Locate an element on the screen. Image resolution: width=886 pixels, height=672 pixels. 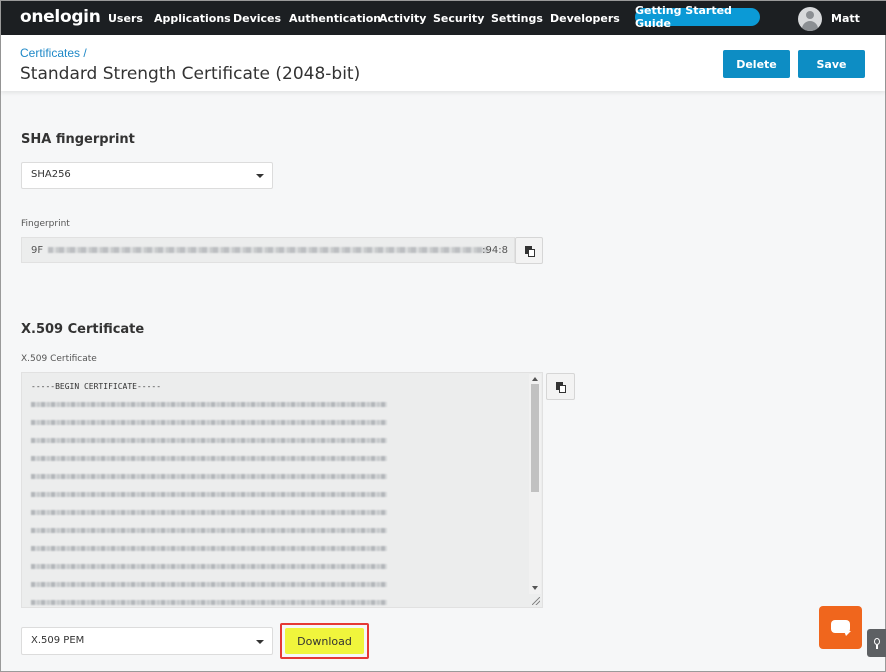
certificate-begin-line: -----BEGIN CERTIFICATE----- is located at coordinates (96, 386).